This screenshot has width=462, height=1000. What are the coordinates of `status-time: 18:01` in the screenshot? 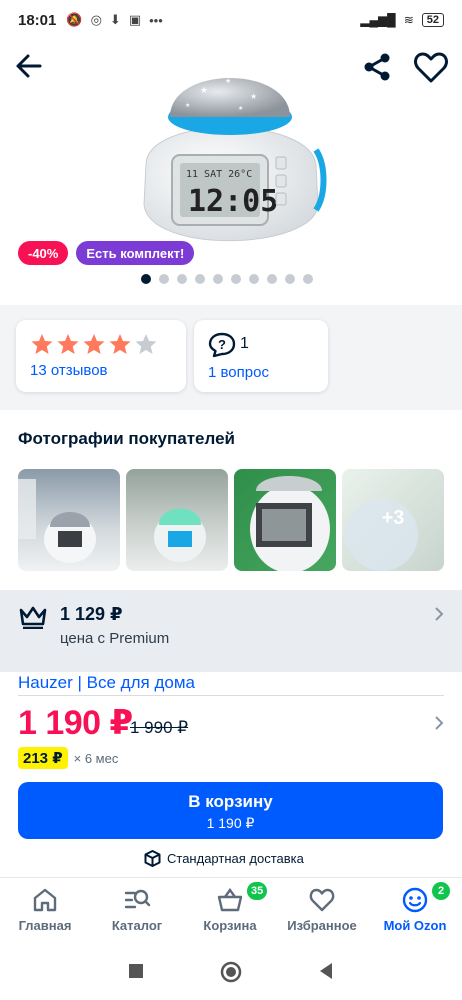 It's located at (37, 20).